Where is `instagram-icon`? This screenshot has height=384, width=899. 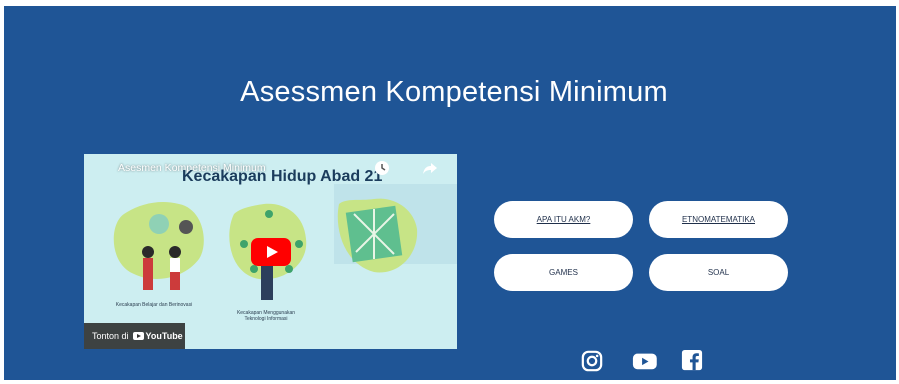
instagram-icon is located at coordinates (592, 361).